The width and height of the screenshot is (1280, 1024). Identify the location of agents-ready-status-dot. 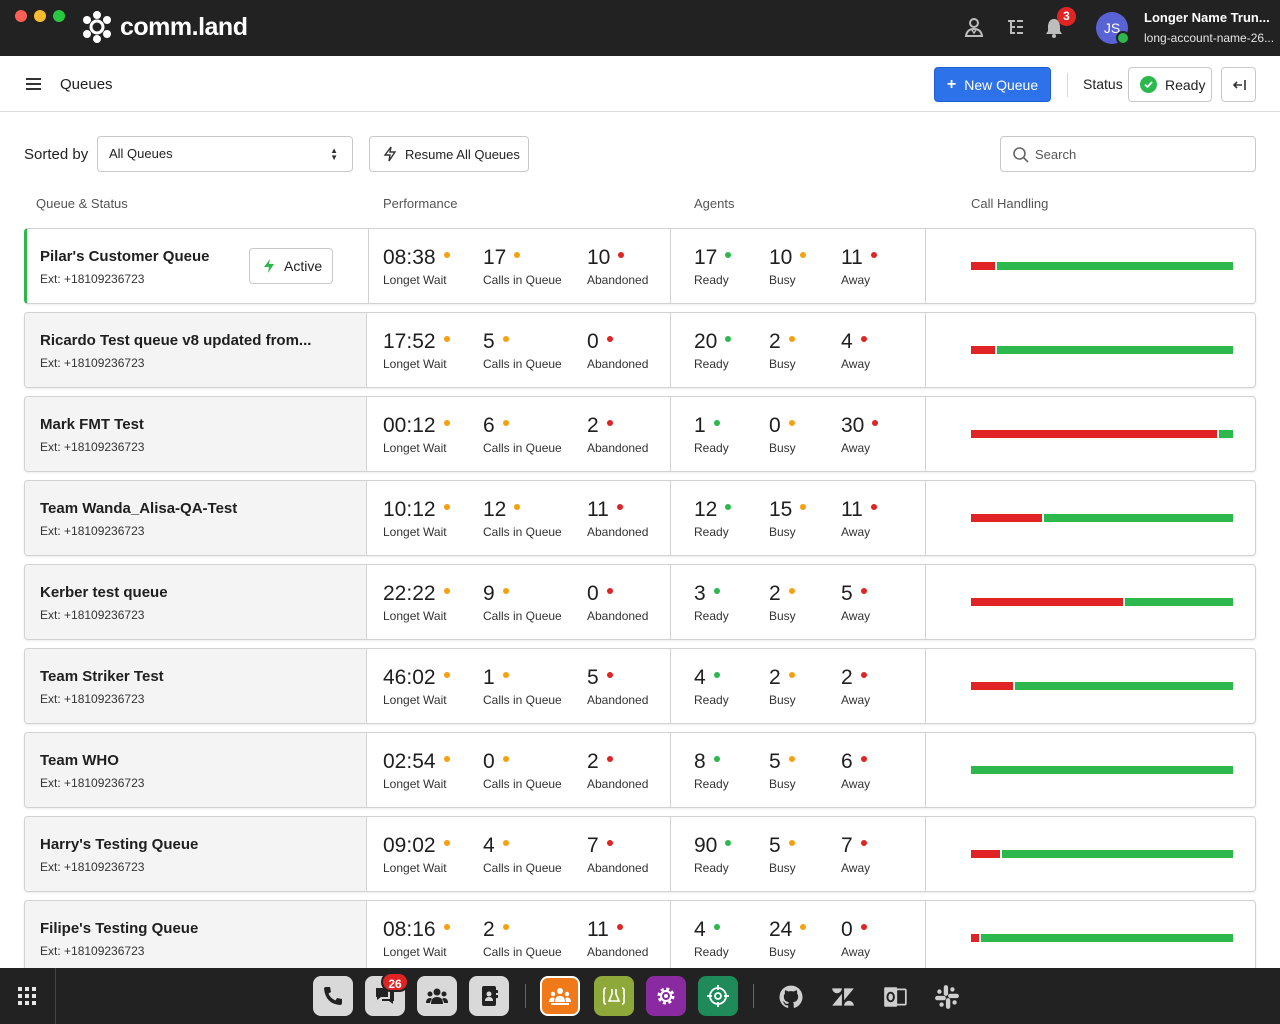
(716, 591).